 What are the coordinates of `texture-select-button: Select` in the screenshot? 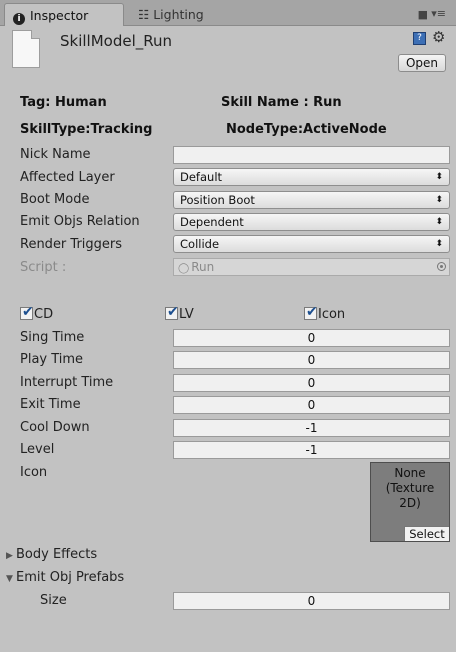 It's located at (426, 533).